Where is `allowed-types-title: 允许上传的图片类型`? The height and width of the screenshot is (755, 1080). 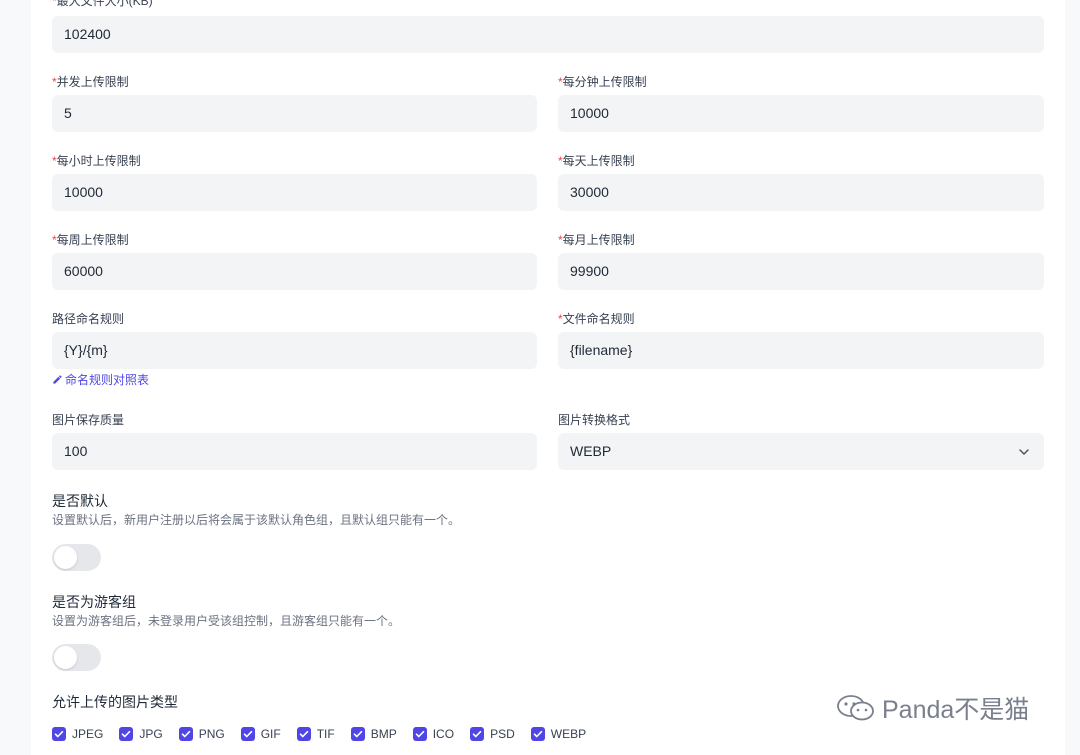
allowed-types-title: 允许上传的图片类型 is located at coordinates (115, 702).